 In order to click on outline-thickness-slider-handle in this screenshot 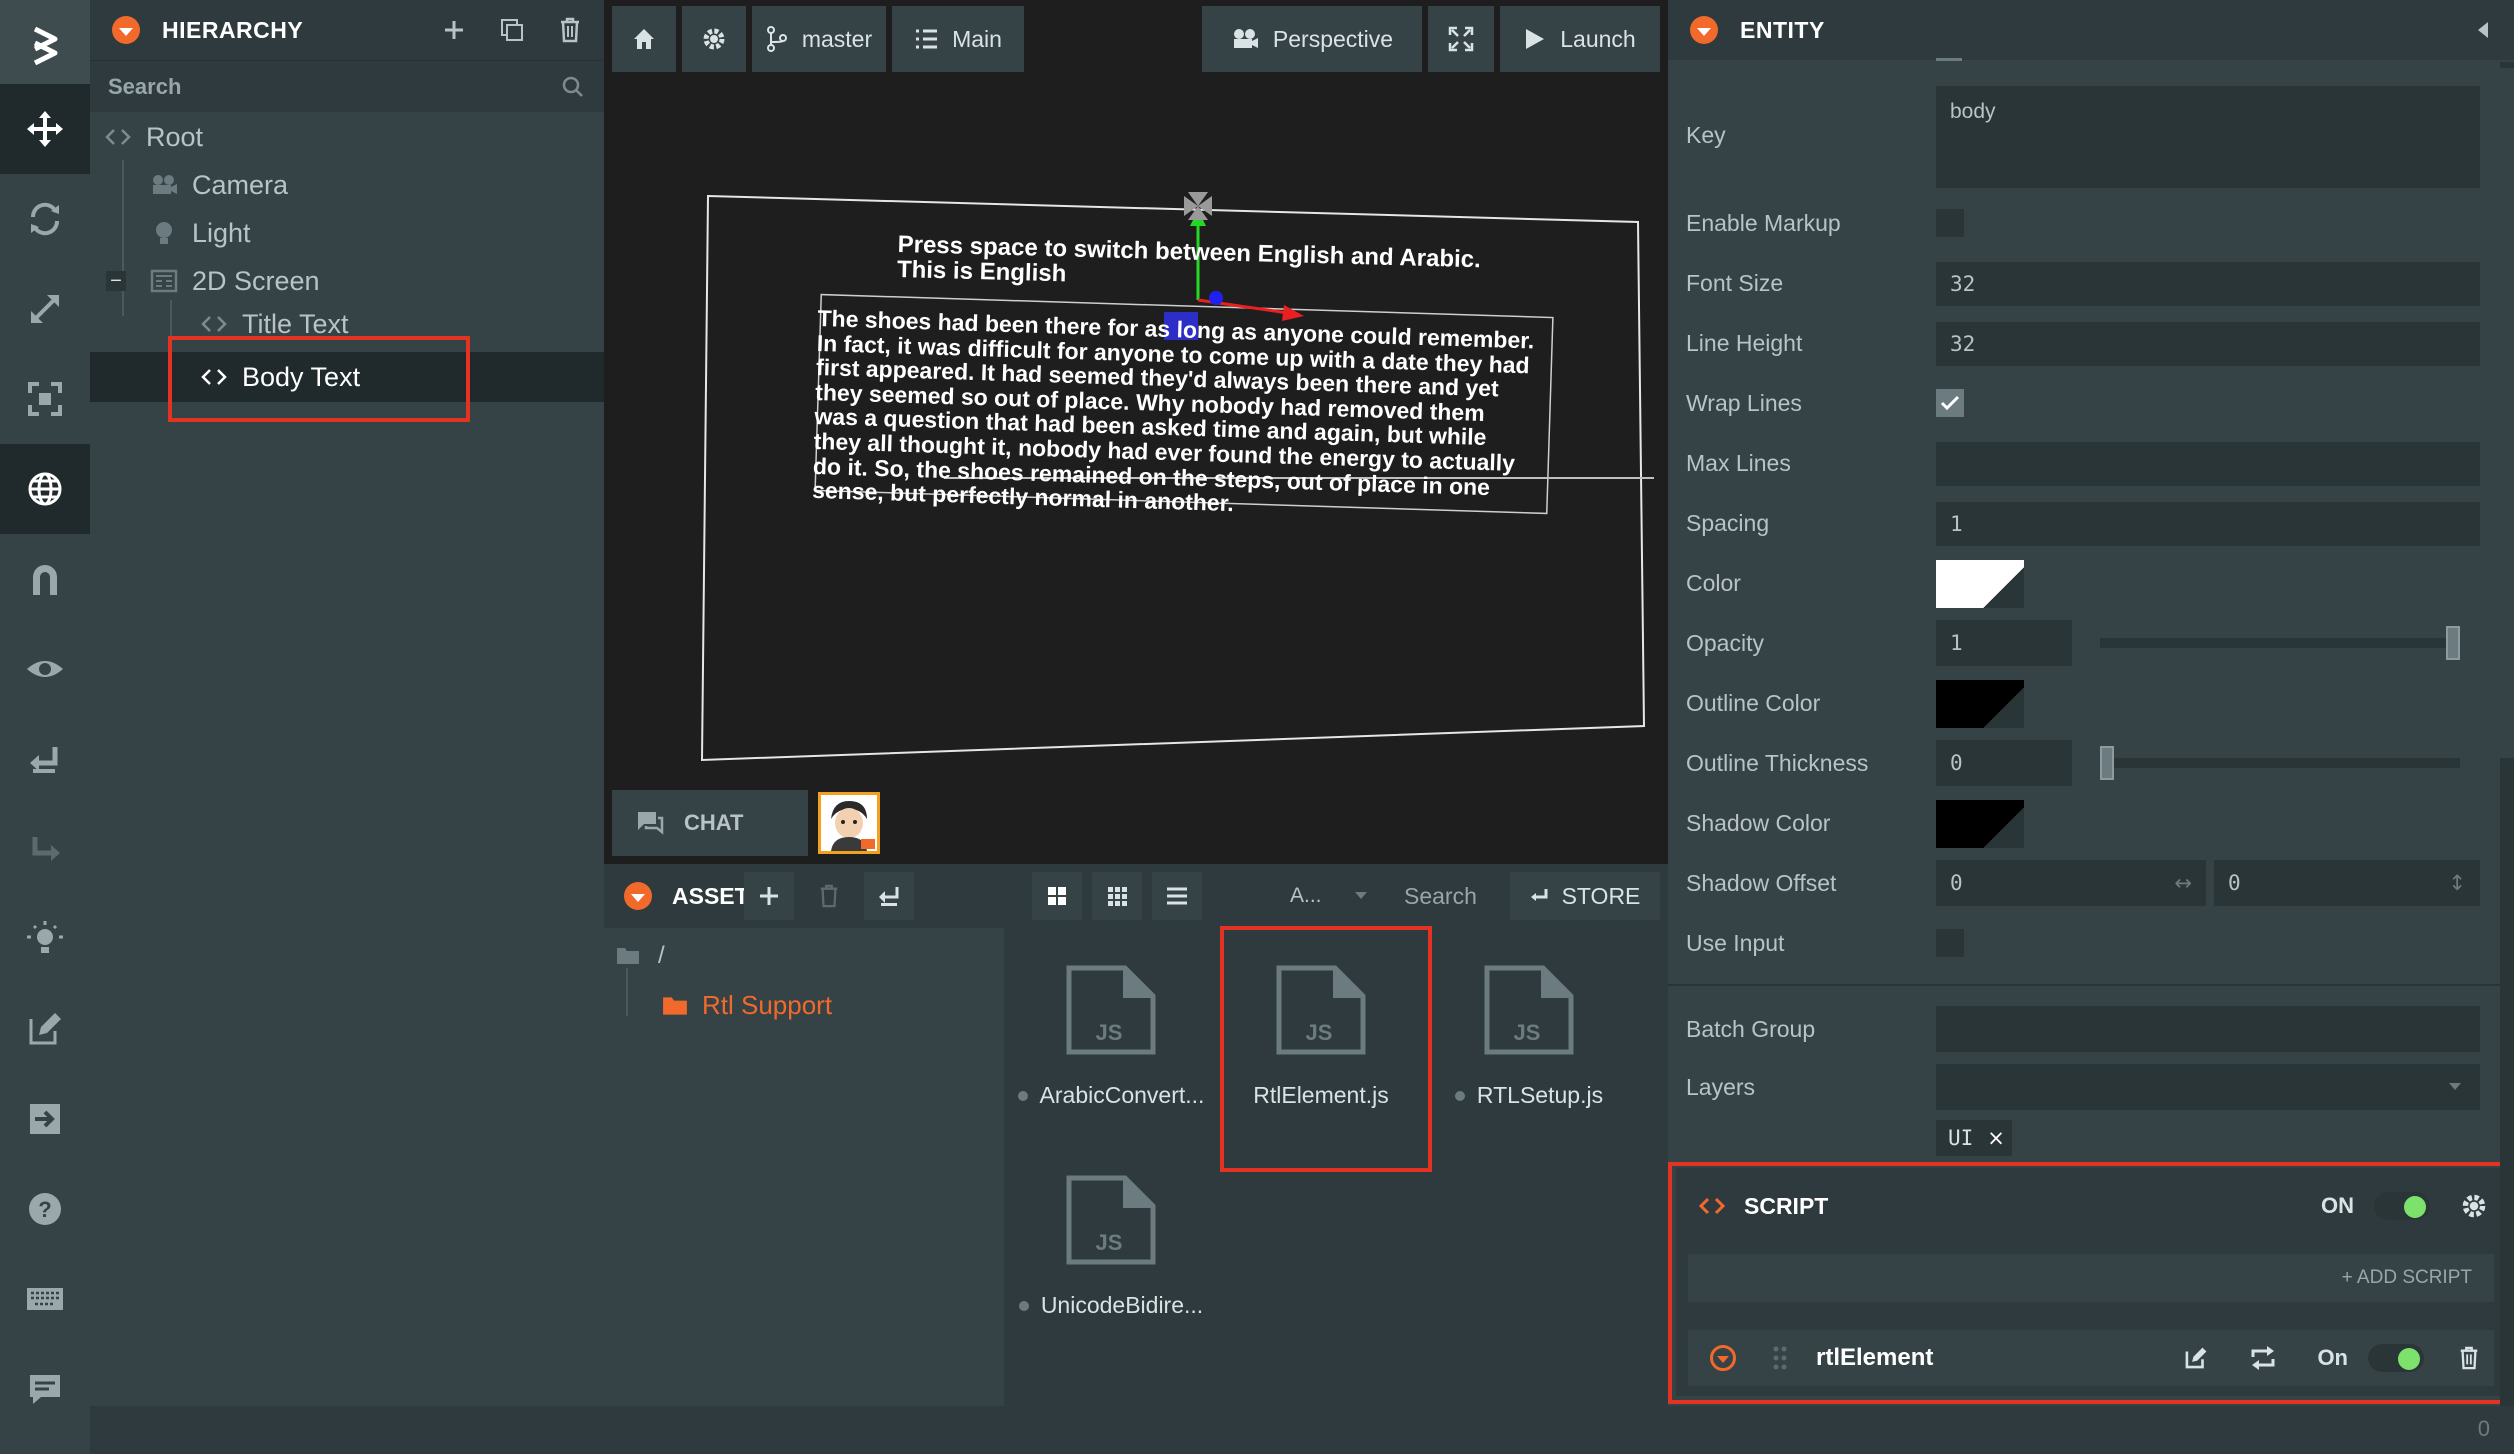, I will do `click(2107, 763)`.